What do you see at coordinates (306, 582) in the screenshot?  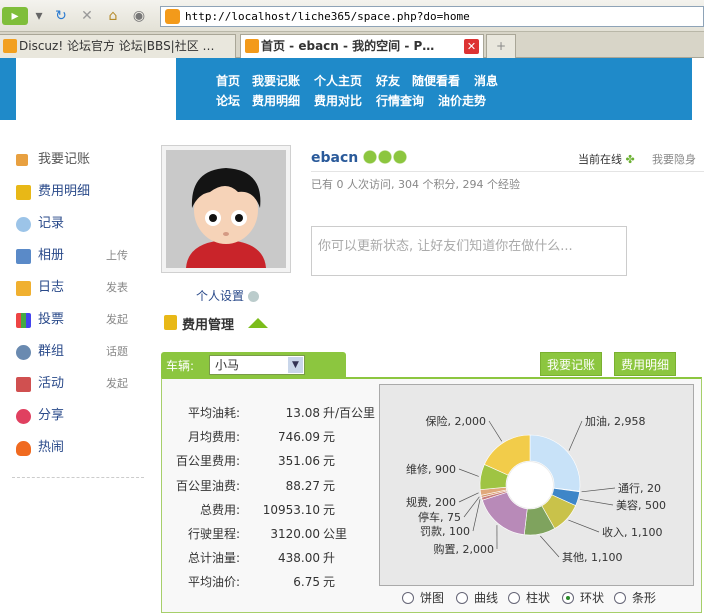 I see `stat-value: 6.75` at bounding box center [306, 582].